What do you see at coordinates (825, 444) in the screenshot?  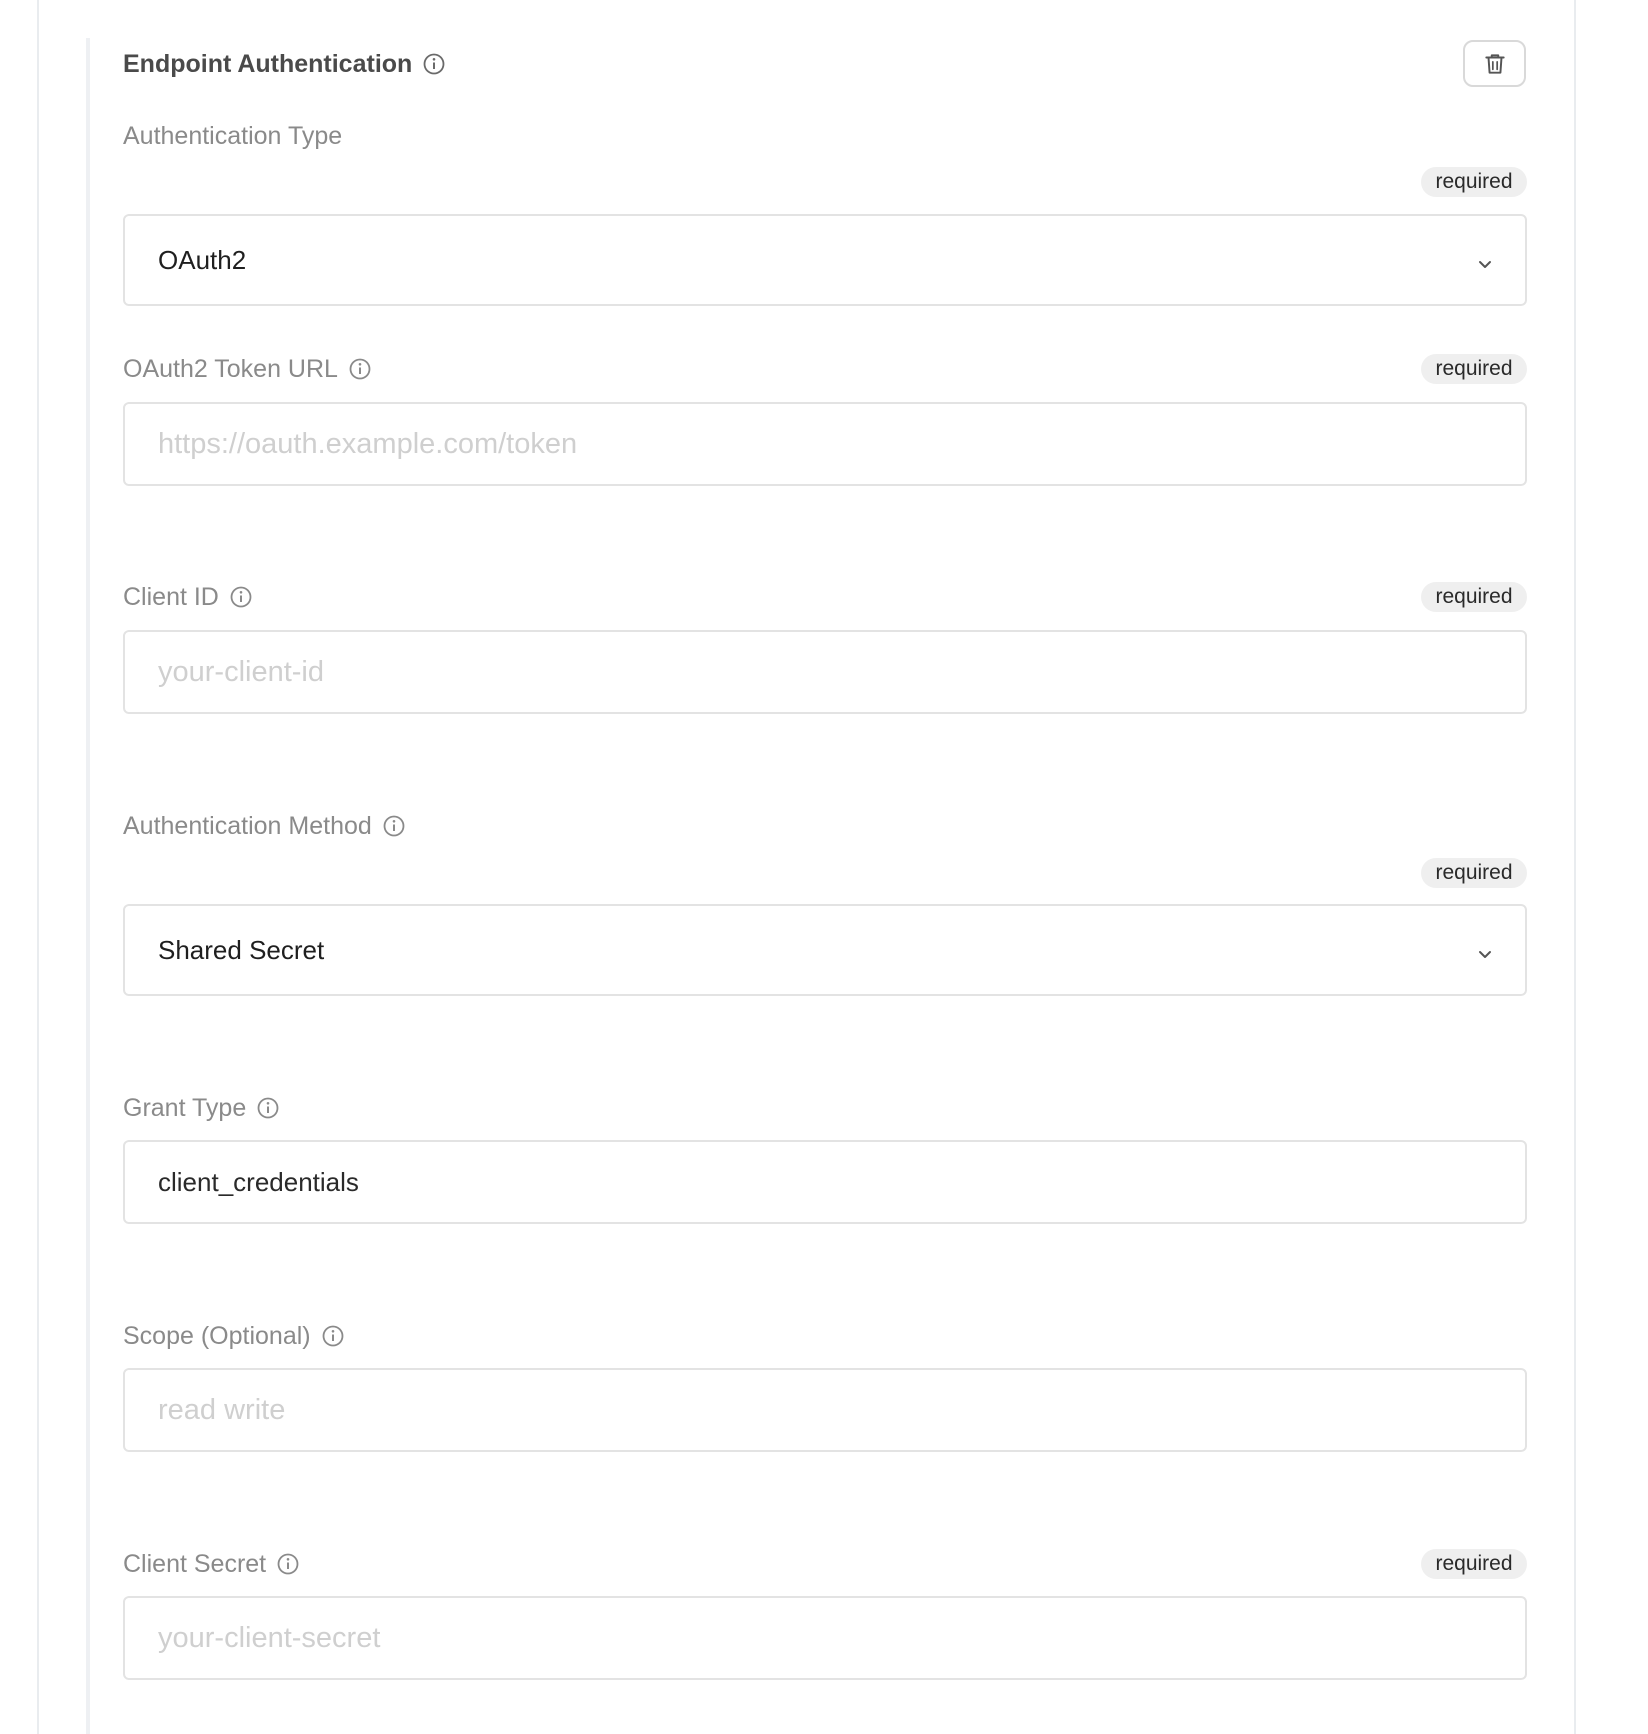 I see `token-url-input` at bounding box center [825, 444].